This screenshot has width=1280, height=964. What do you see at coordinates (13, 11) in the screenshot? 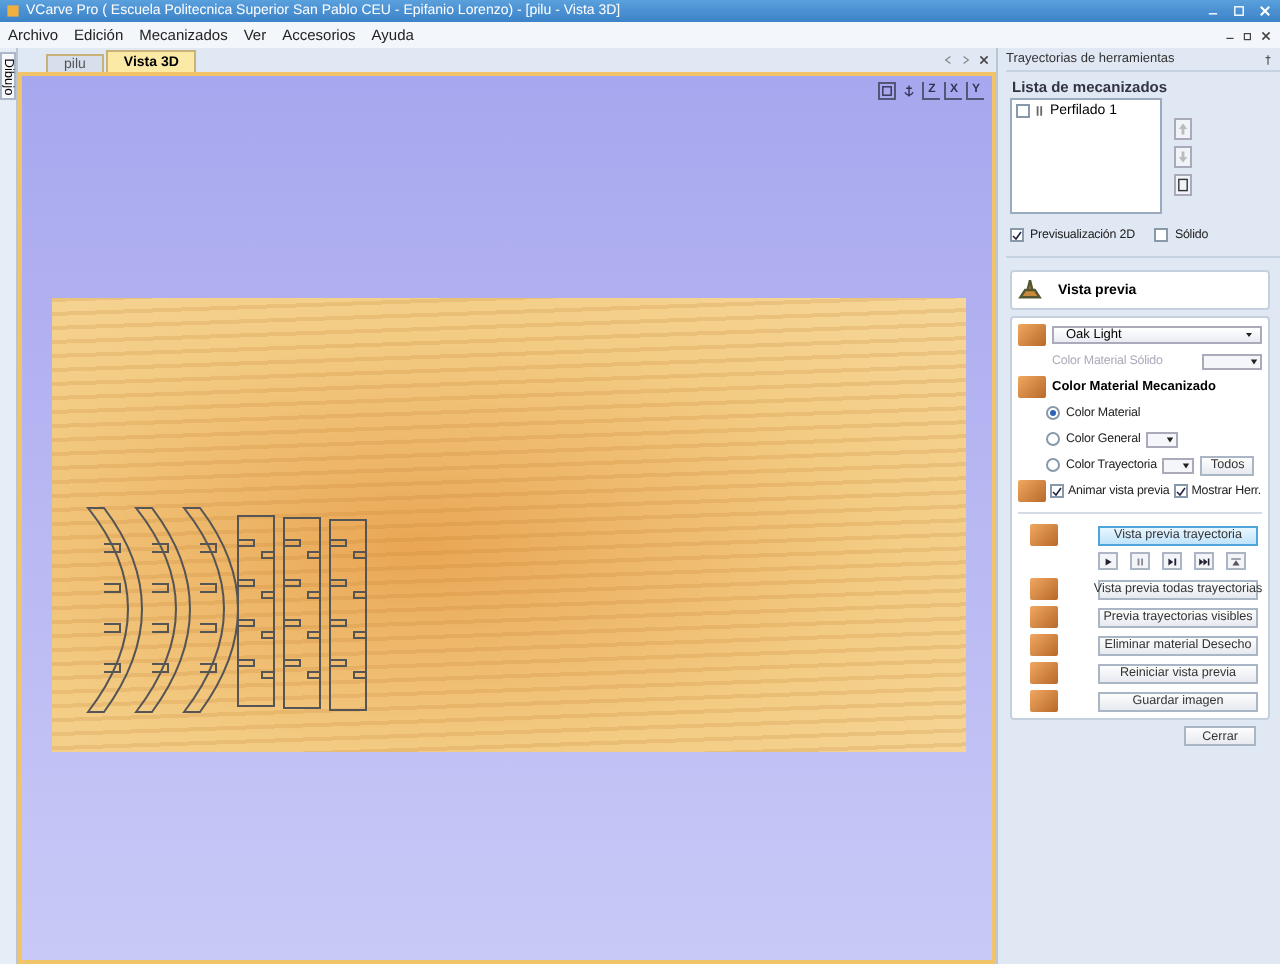
I see `app-logo-icon` at bounding box center [13, 11].